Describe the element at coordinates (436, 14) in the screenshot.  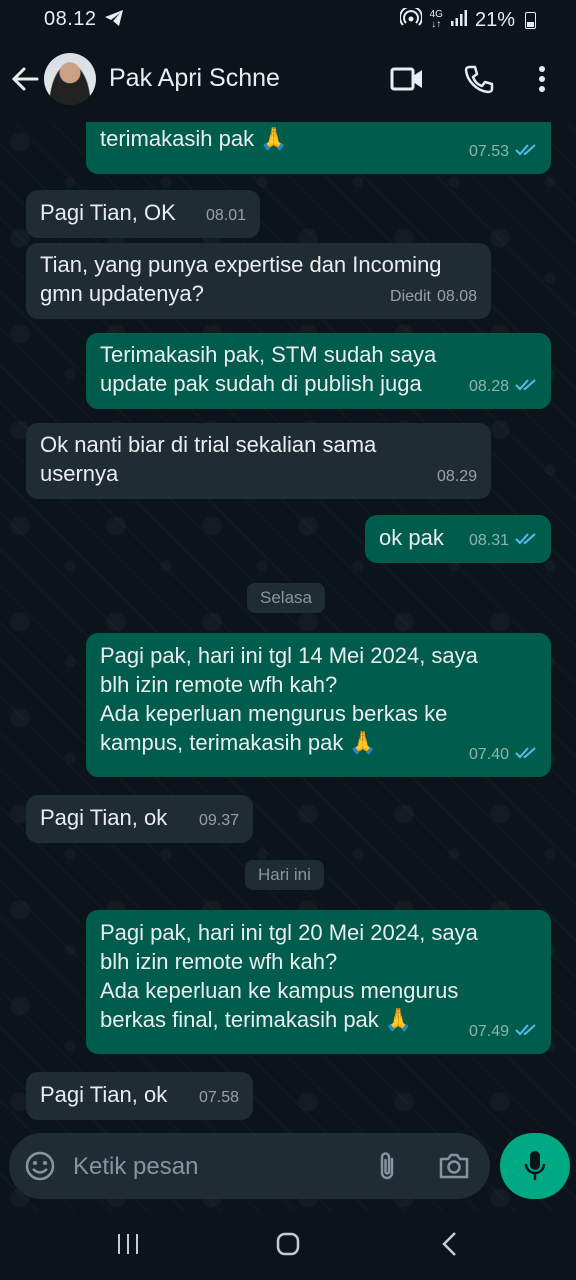
I see `network-type-label: 4G` at that location.